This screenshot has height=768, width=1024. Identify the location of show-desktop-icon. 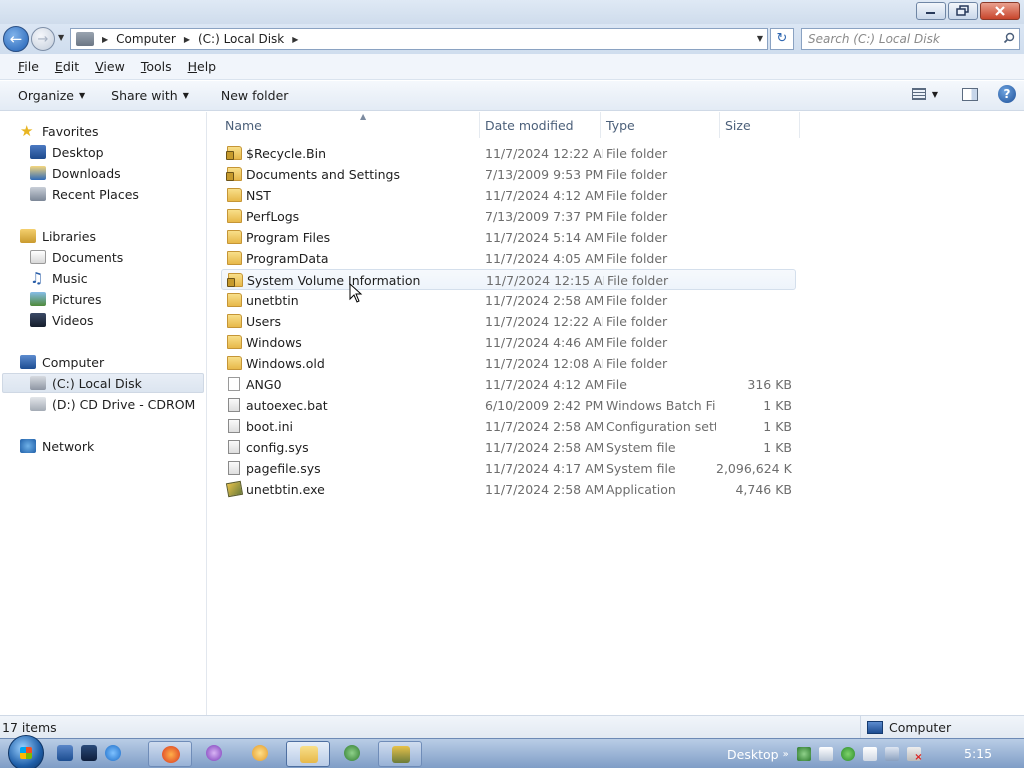
(65, 753).